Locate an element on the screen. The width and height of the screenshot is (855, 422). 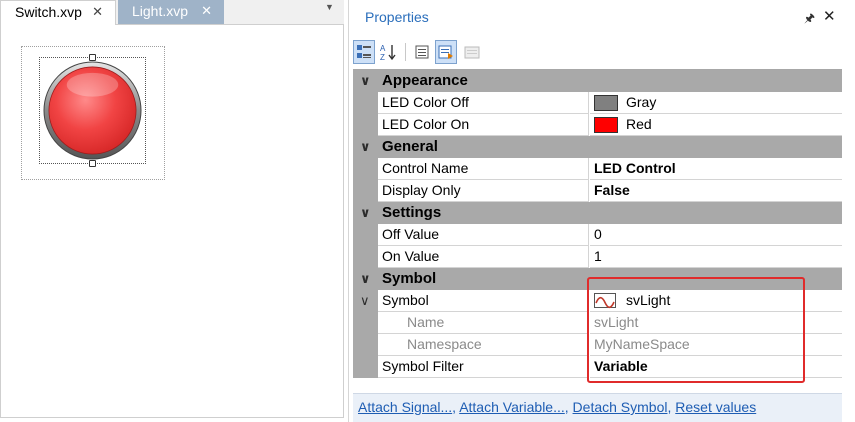
tab-light-xvp: Light.xvp ✕ is located at coordinates (171, 12).